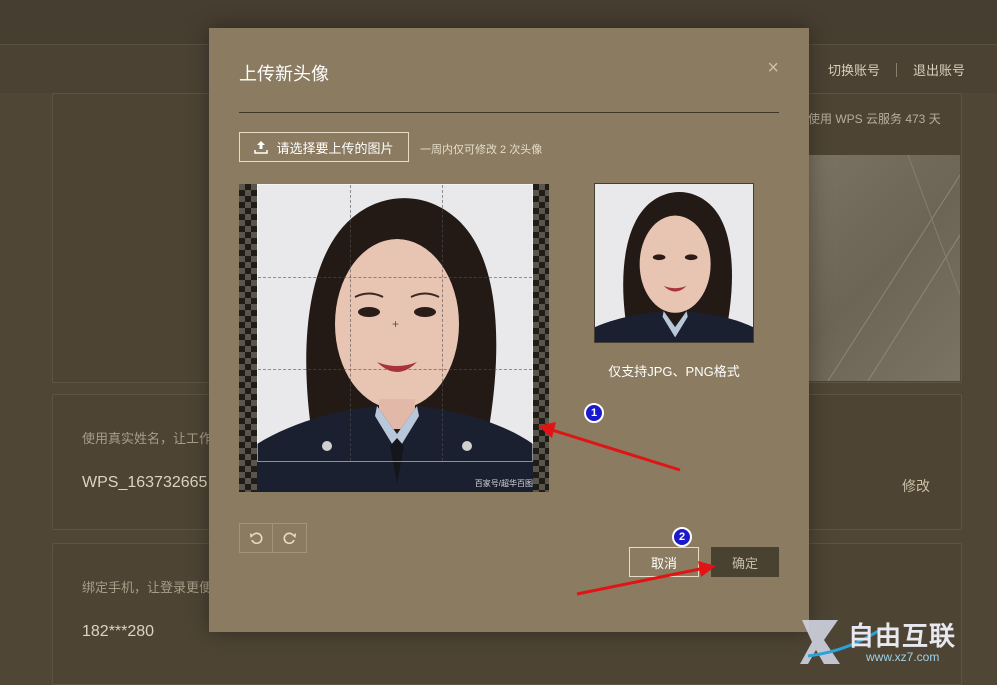 The image size is (997, 685). I want to click on rotate-right-icon, so click(289, 538).